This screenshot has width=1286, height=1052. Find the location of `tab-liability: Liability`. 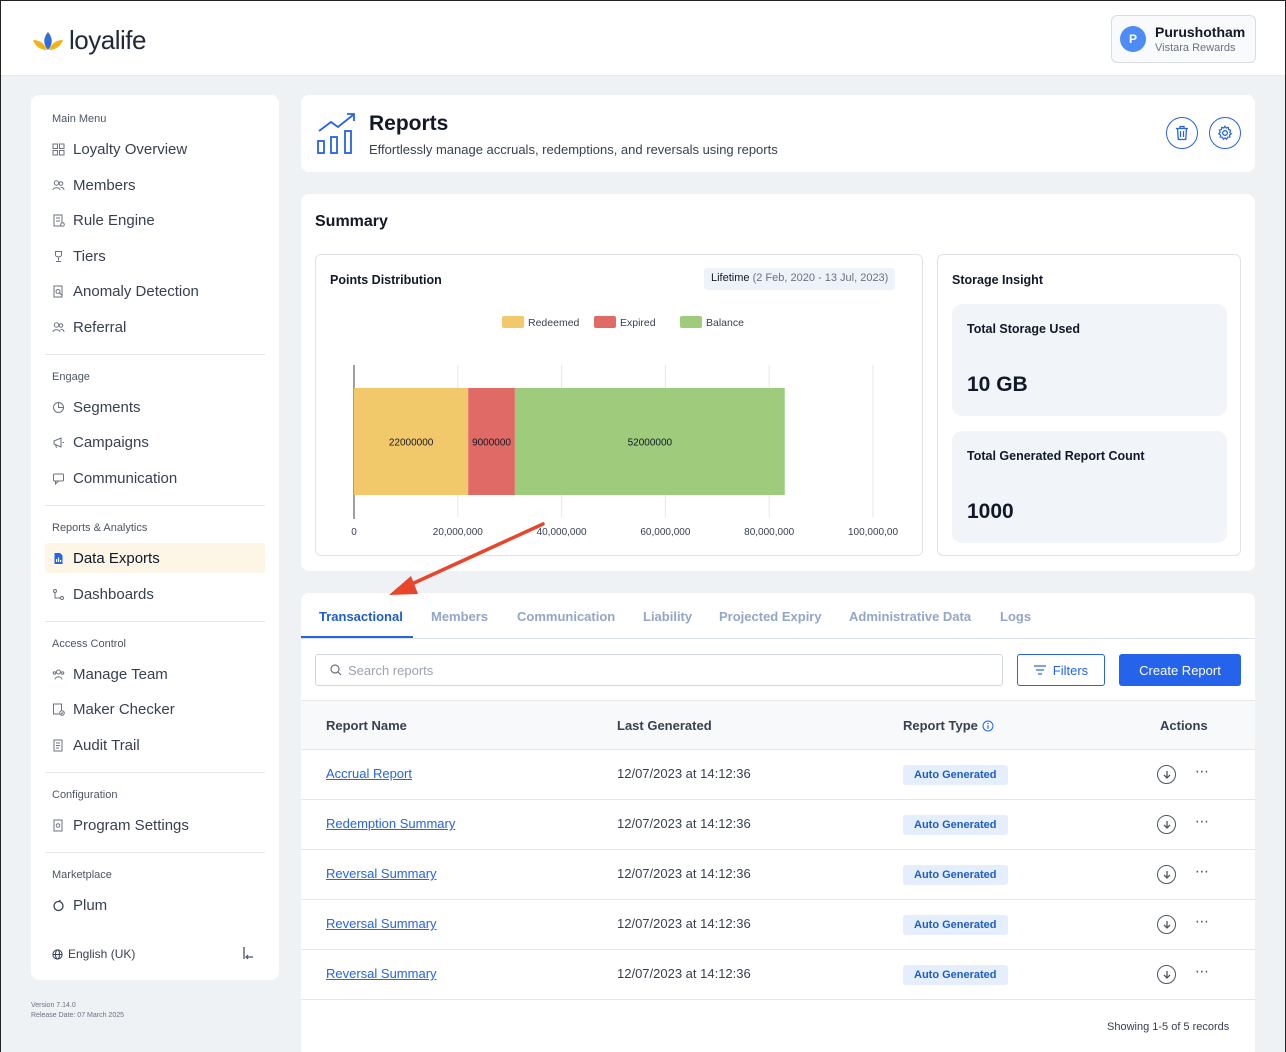

tab-liability: Liability is located at coordinates (667, 616).